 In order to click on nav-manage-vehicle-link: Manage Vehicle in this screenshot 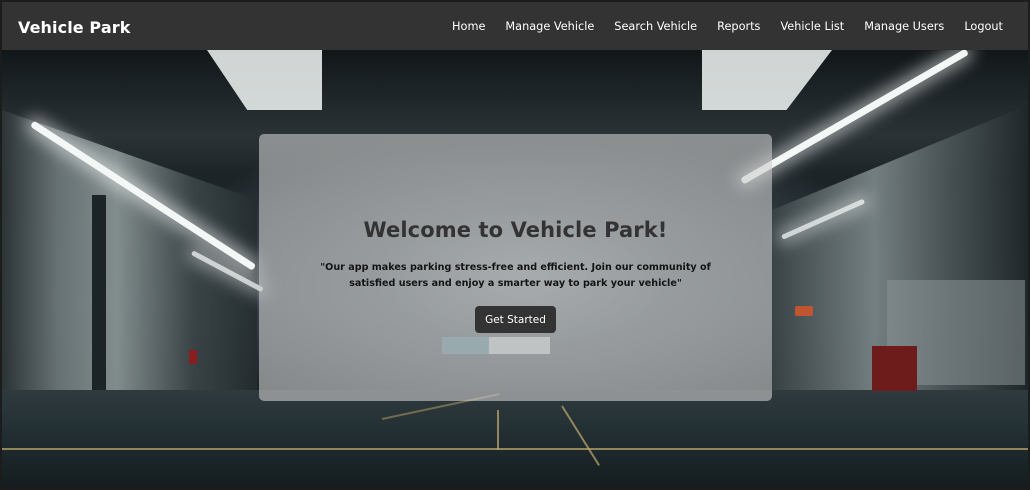, I will do `click(549, 26)`.